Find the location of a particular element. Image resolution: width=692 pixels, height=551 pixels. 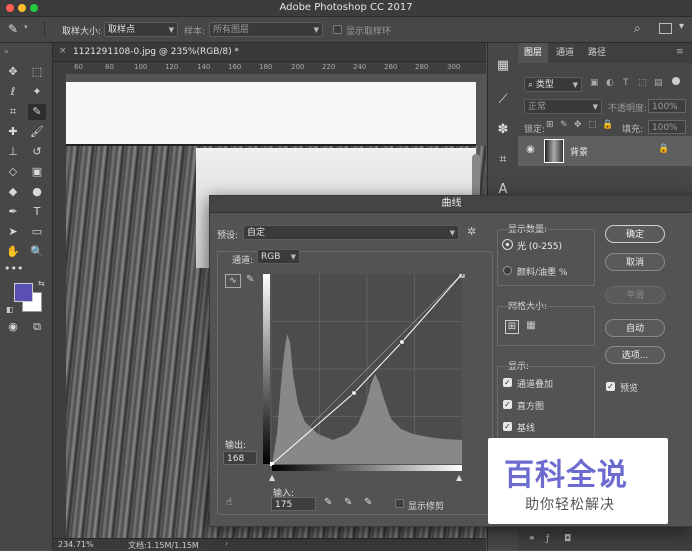

lock-artboard-icon: ⬚ is located at coordinates (592, 125).